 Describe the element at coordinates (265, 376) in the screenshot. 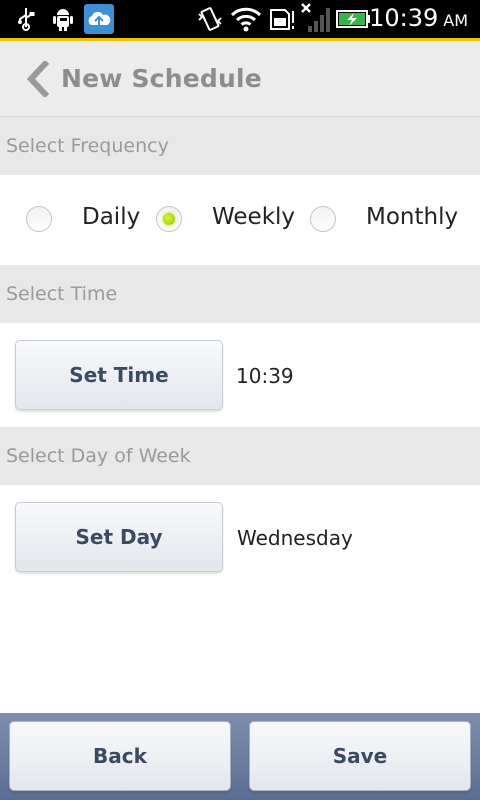

I see `time-value: 10:39` at that location.